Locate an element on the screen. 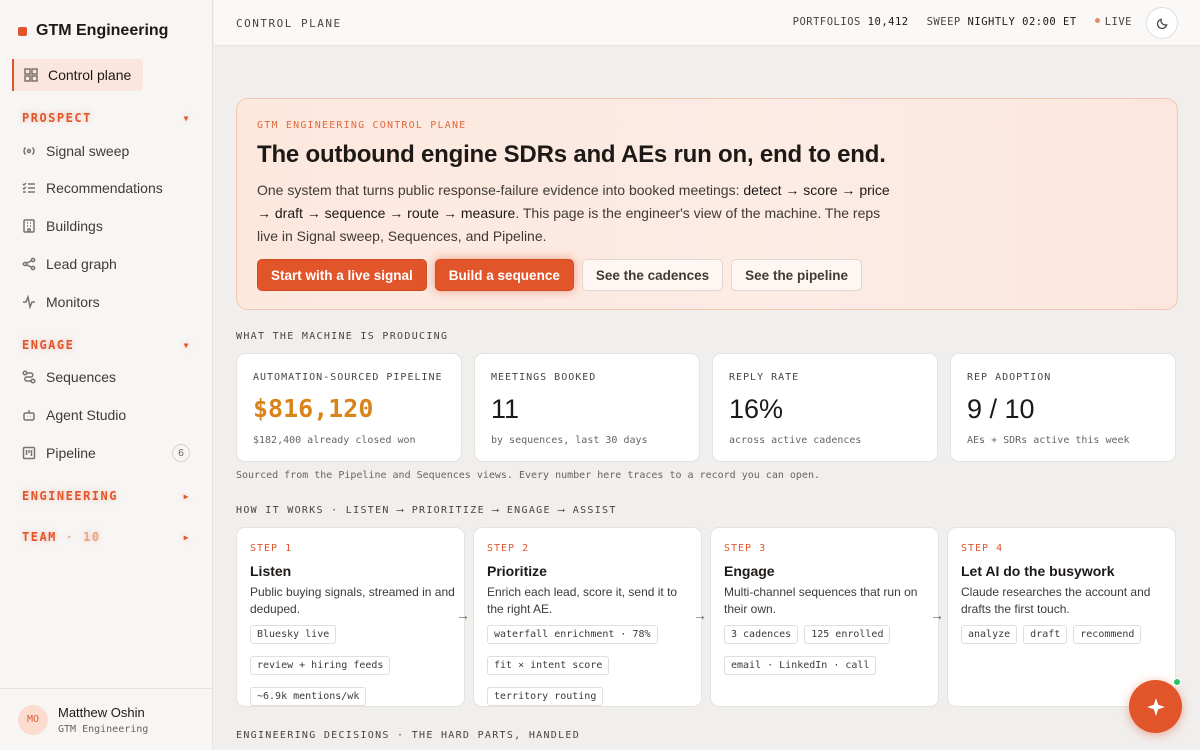 Image resolution: width=1200 pixels, height=750 pixels. list-check-icon is located at coordinates (29, 188).